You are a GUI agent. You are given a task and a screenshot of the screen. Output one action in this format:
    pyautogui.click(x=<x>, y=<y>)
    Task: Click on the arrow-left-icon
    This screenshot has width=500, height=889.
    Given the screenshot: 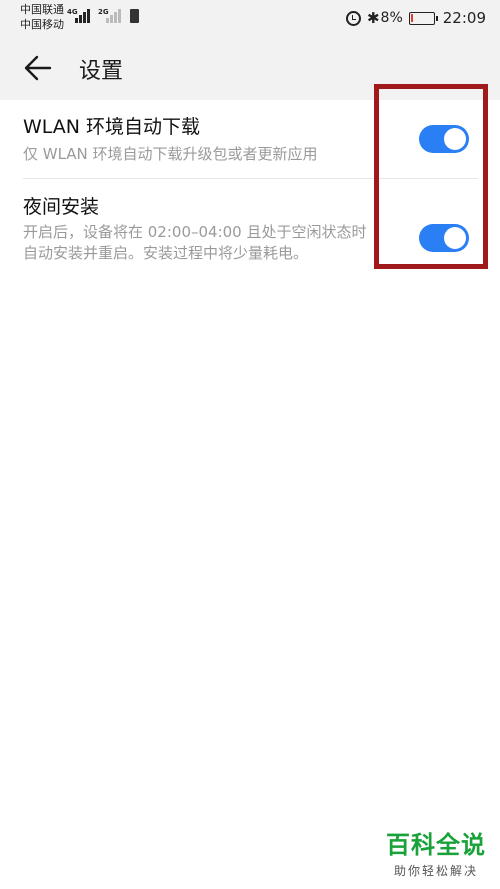 What is the action you would take?
    pyautogui.click(x=38, y=68)
    